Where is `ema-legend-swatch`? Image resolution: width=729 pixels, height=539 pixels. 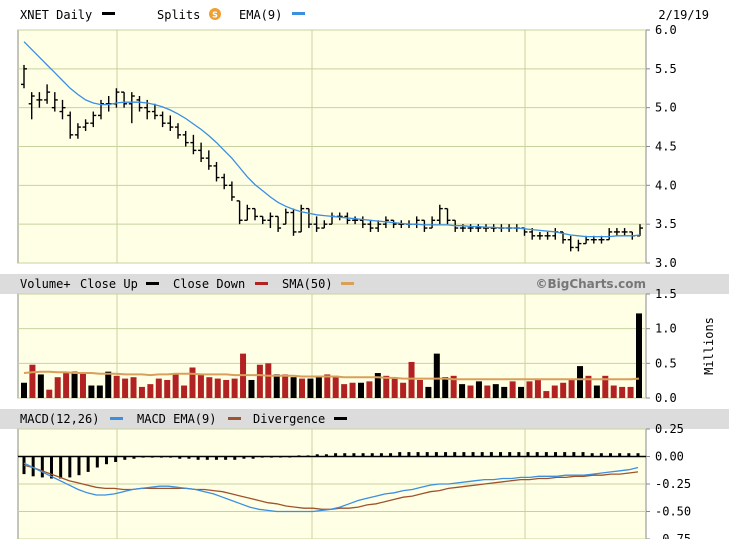
ema-legend-swatch is located at coordinates (298, 13).